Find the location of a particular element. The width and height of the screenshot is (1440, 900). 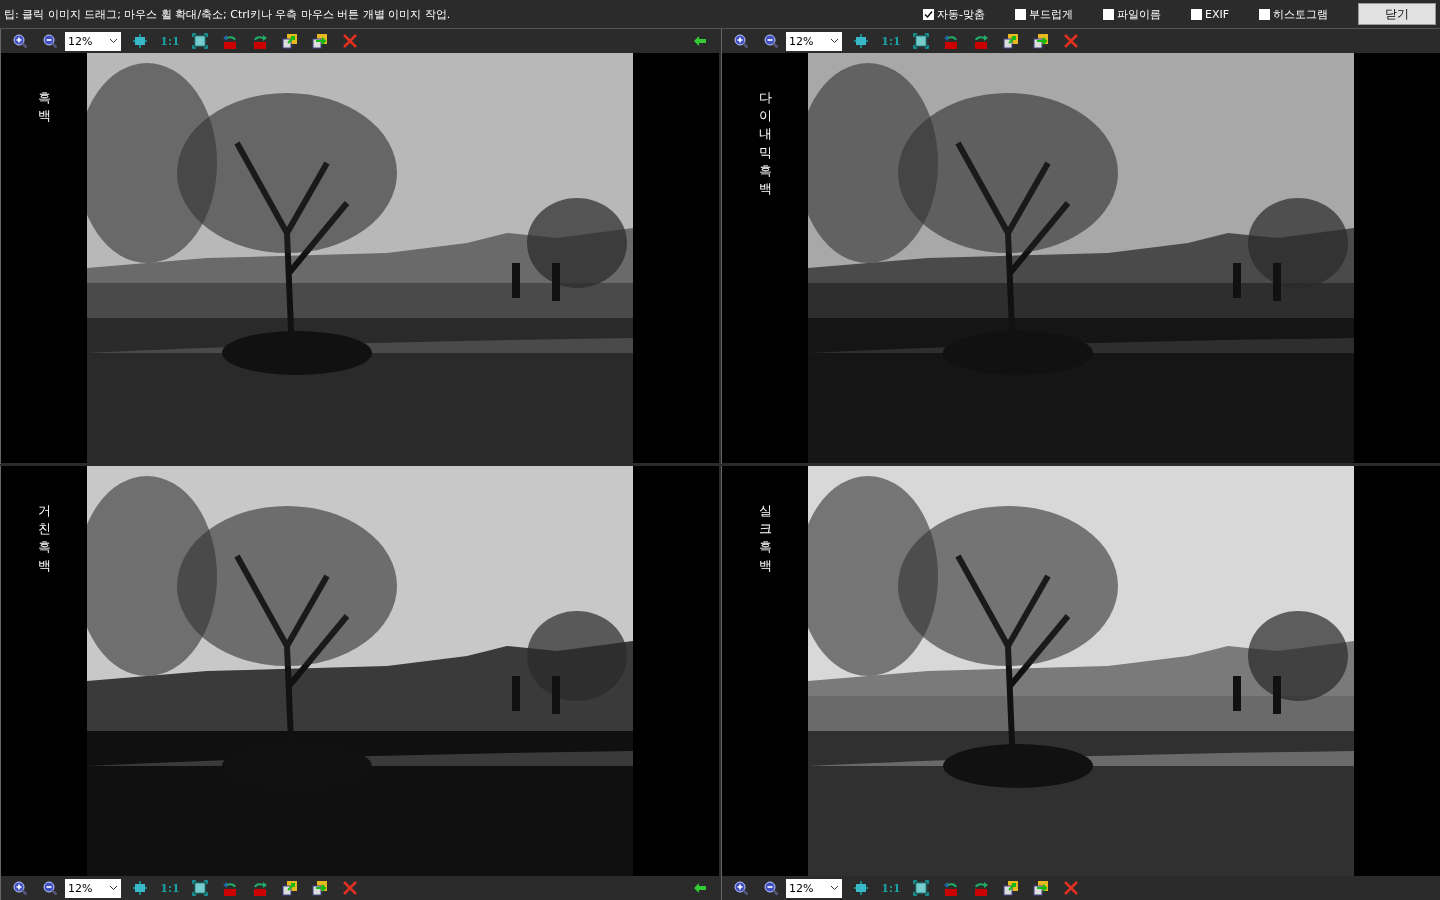

option-checkbox: 히스토그램 is located at coordinates (1293, 14).